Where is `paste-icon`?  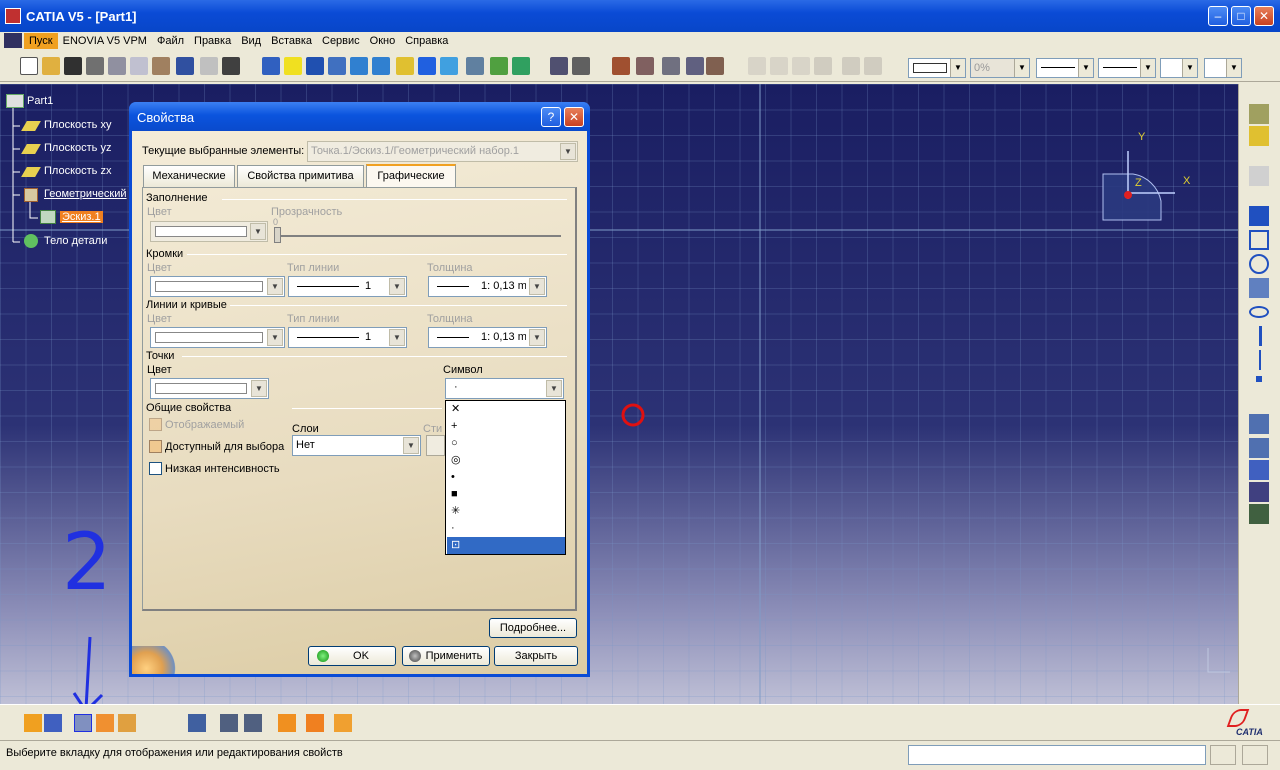
paste-icon is located at coordinates (161, 66).